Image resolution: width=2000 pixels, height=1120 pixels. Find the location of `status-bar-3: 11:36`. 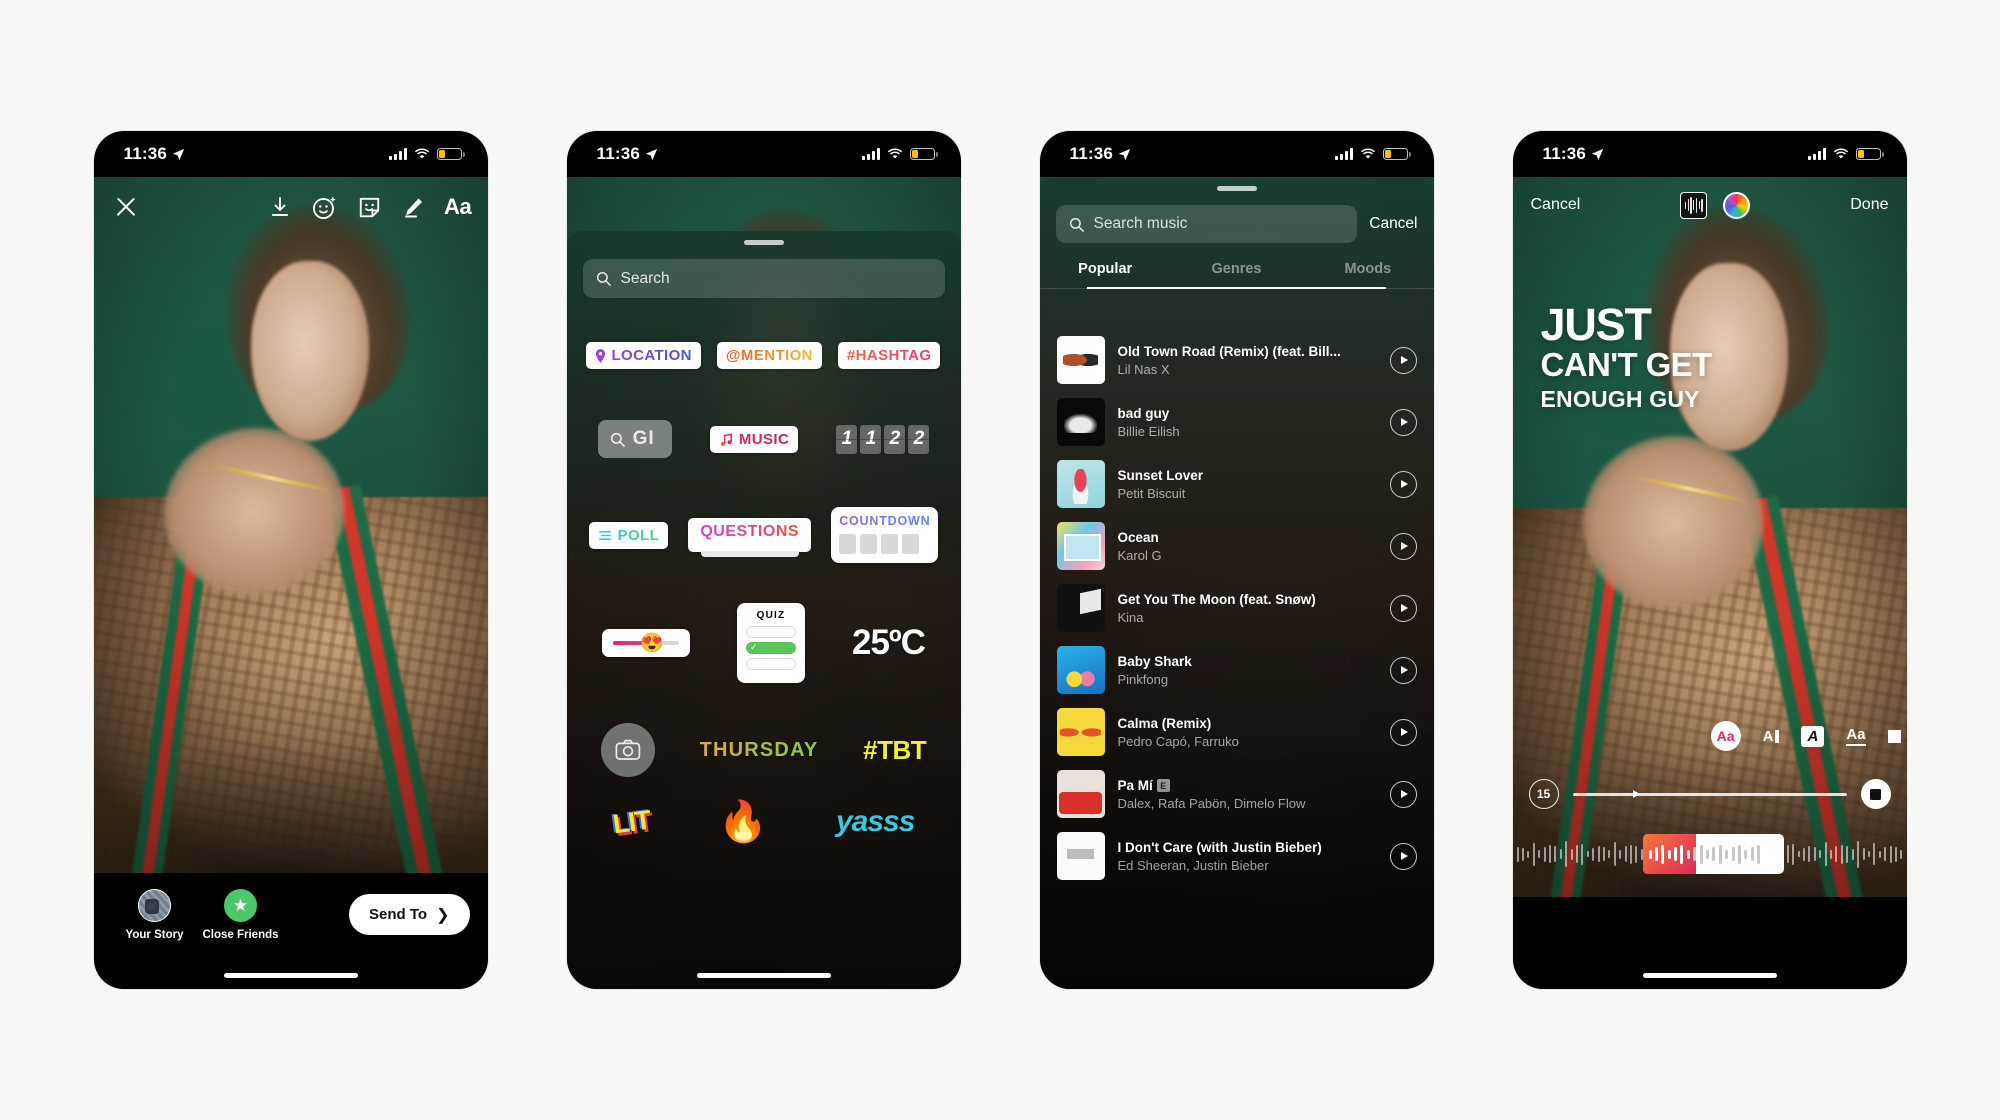

status-bar-3: 11:36 is located at coordinates (1237, 154).